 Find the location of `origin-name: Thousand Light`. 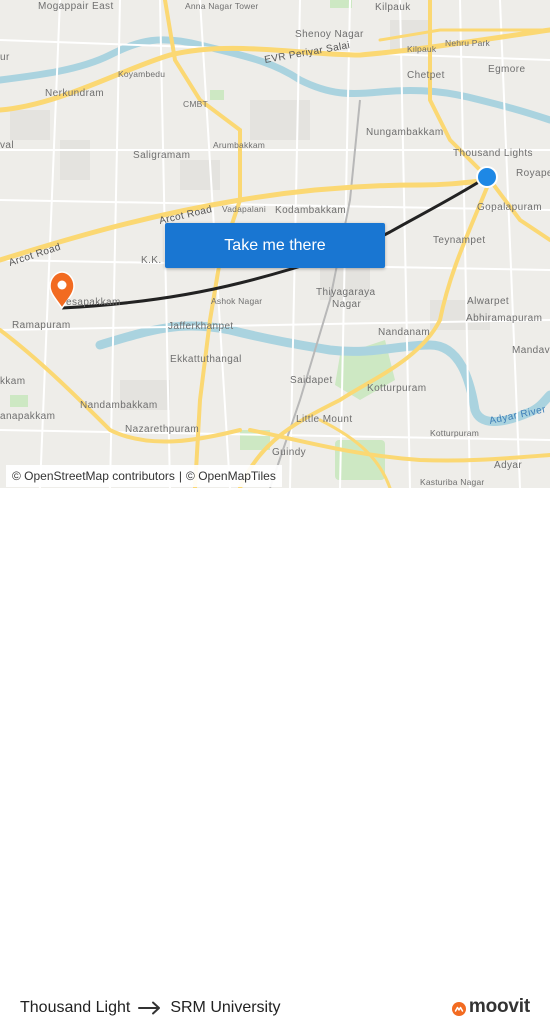

origin-name: Thousand Light is located at coordinates (75, 1007).